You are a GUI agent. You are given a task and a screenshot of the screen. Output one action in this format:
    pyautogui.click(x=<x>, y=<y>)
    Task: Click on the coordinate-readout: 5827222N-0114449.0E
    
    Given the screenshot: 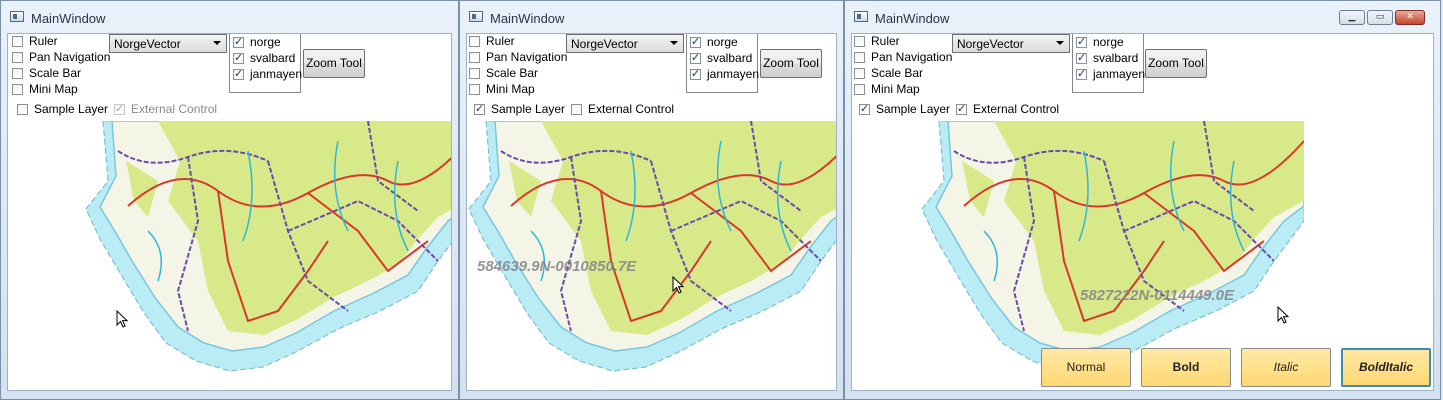 What is the action you would take?
    pyautogui.click(x=1157, y=295)
    